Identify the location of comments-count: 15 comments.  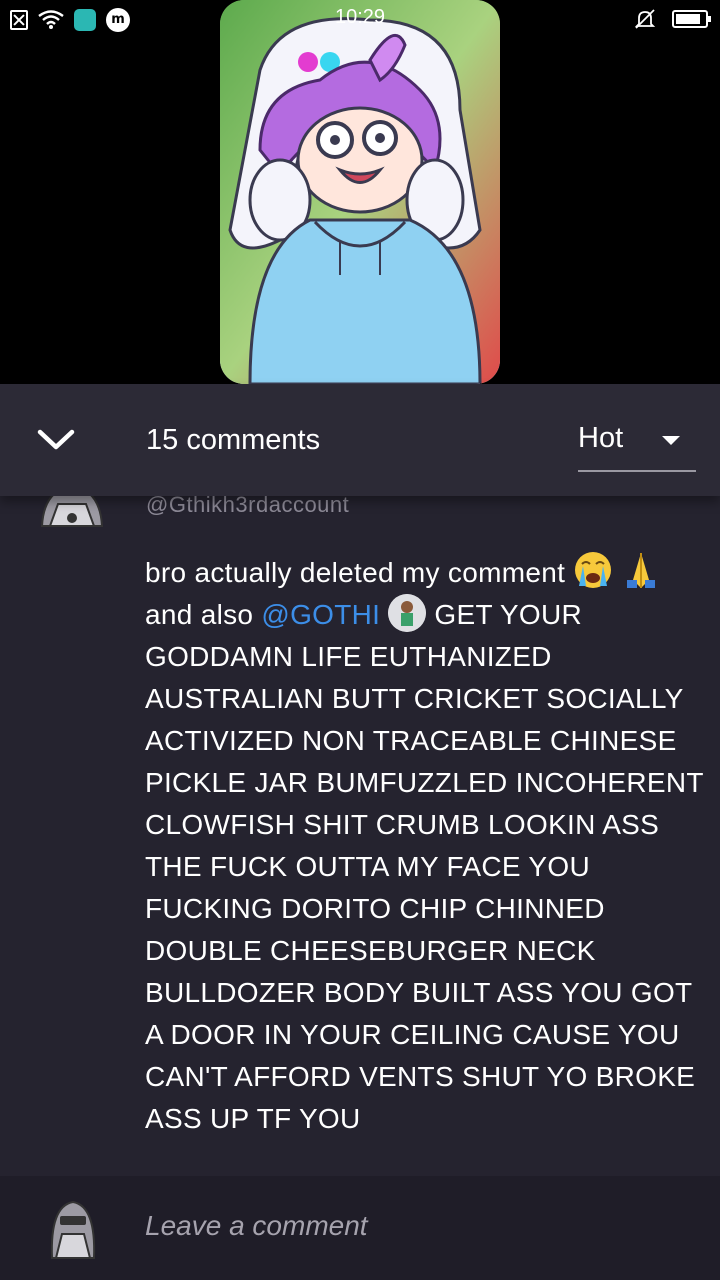
(233, 440).